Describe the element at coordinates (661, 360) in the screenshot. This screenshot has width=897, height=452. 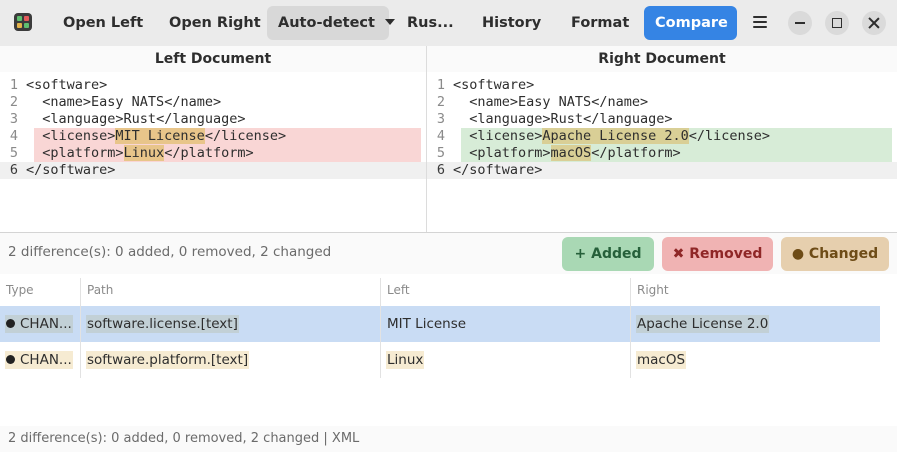
I see `right-value-cell: macOS` at that location.